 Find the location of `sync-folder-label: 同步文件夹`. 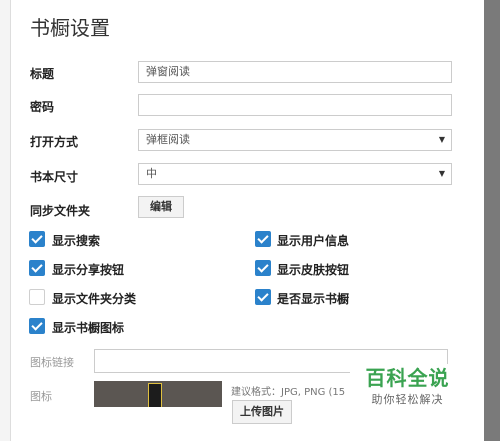

sync-folder-label: 同步文件夹 is located at coordinates (60, 211).